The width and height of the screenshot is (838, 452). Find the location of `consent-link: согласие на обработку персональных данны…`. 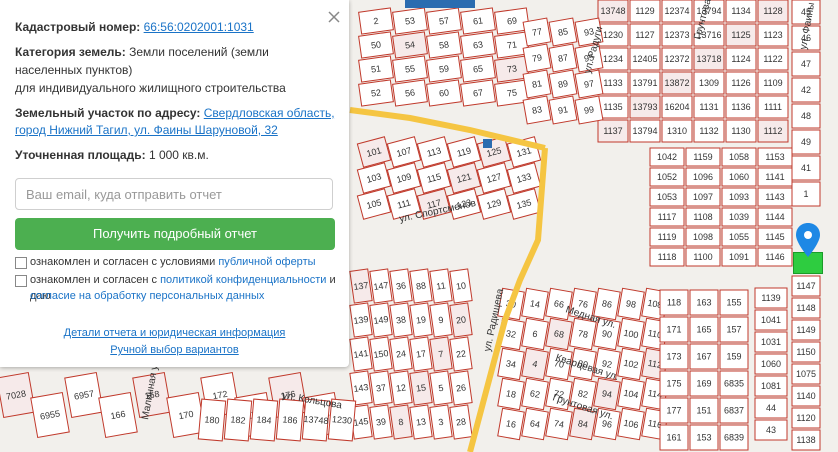

consent-link: согласие на обработку персональных данны… is located at coordinates (147, 296).